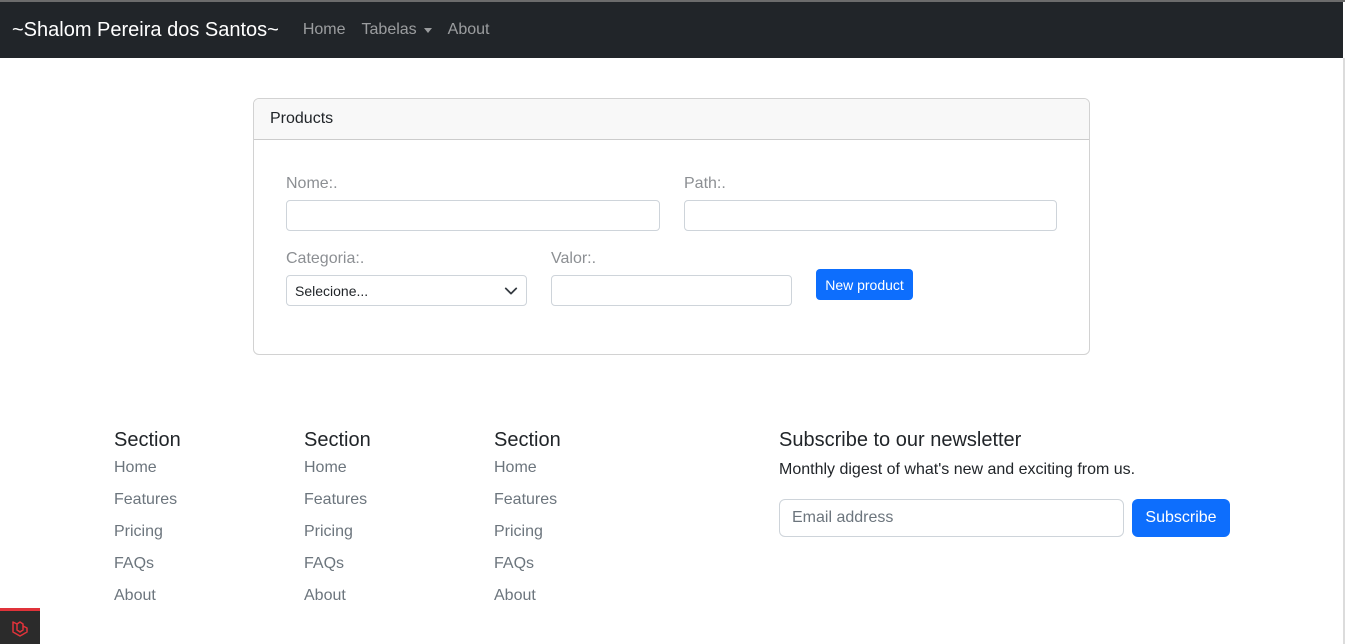 This screenshot has height=644, width=1345. What do you see at coordinates (574, 258) in the screenshot?
I see `valor-label: Valor:.` at bounding box center [574, 258].